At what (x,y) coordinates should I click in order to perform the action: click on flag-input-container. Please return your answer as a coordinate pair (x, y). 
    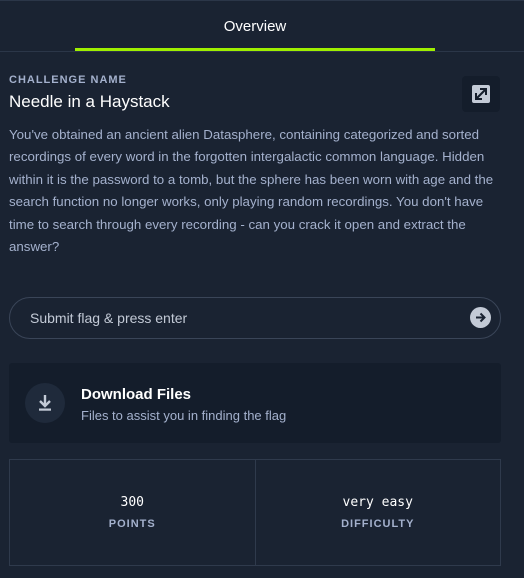
    Looking at the image, I should click on (255, 318).